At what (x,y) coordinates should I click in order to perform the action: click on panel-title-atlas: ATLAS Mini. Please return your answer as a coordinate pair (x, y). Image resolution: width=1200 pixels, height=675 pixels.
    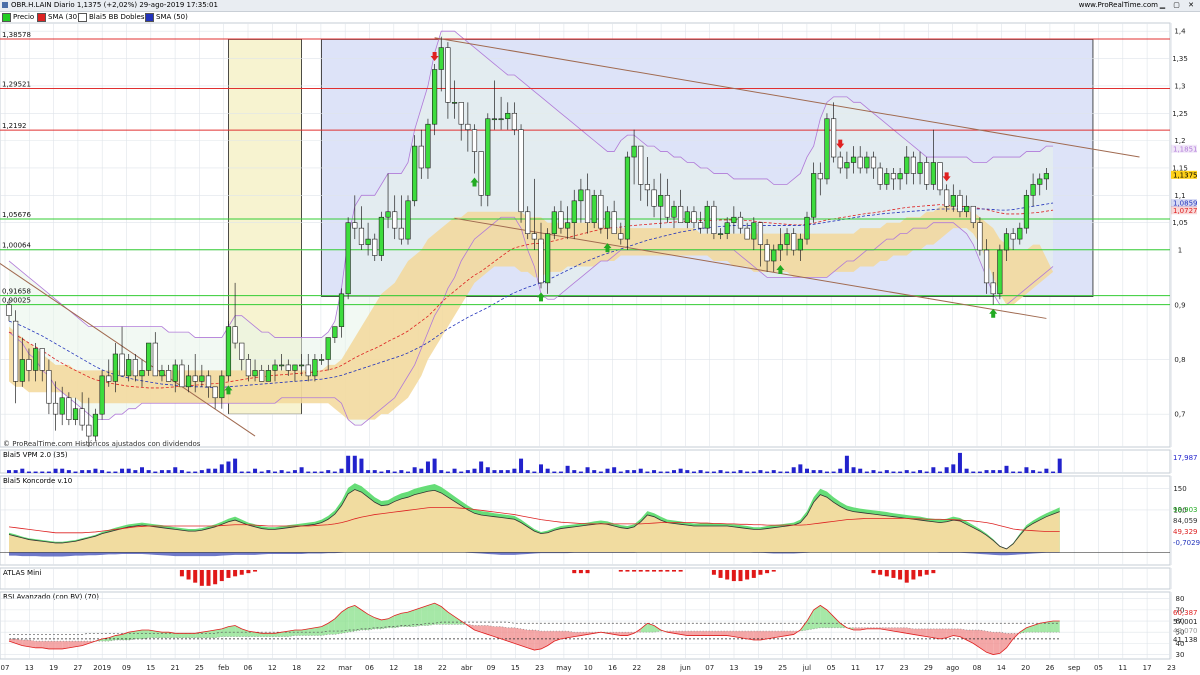
    Looking at the image, I should click on (22, 573).